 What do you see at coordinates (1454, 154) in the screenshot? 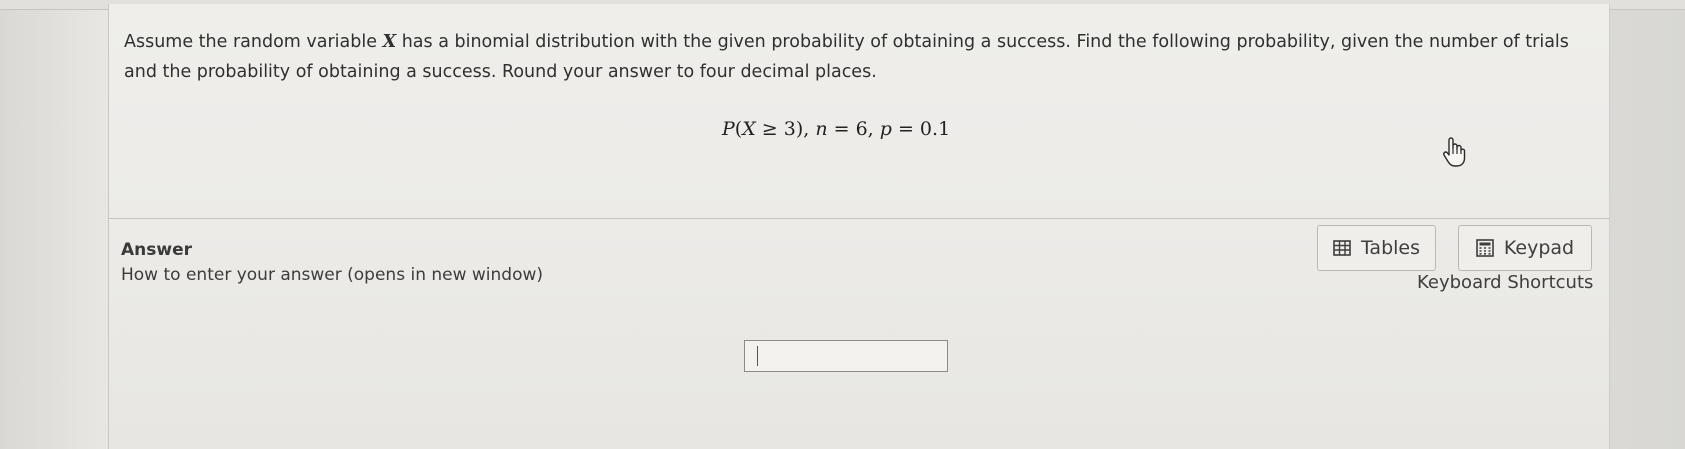
I see `hand-pointer-icon` at bounding box center [1454, 154].